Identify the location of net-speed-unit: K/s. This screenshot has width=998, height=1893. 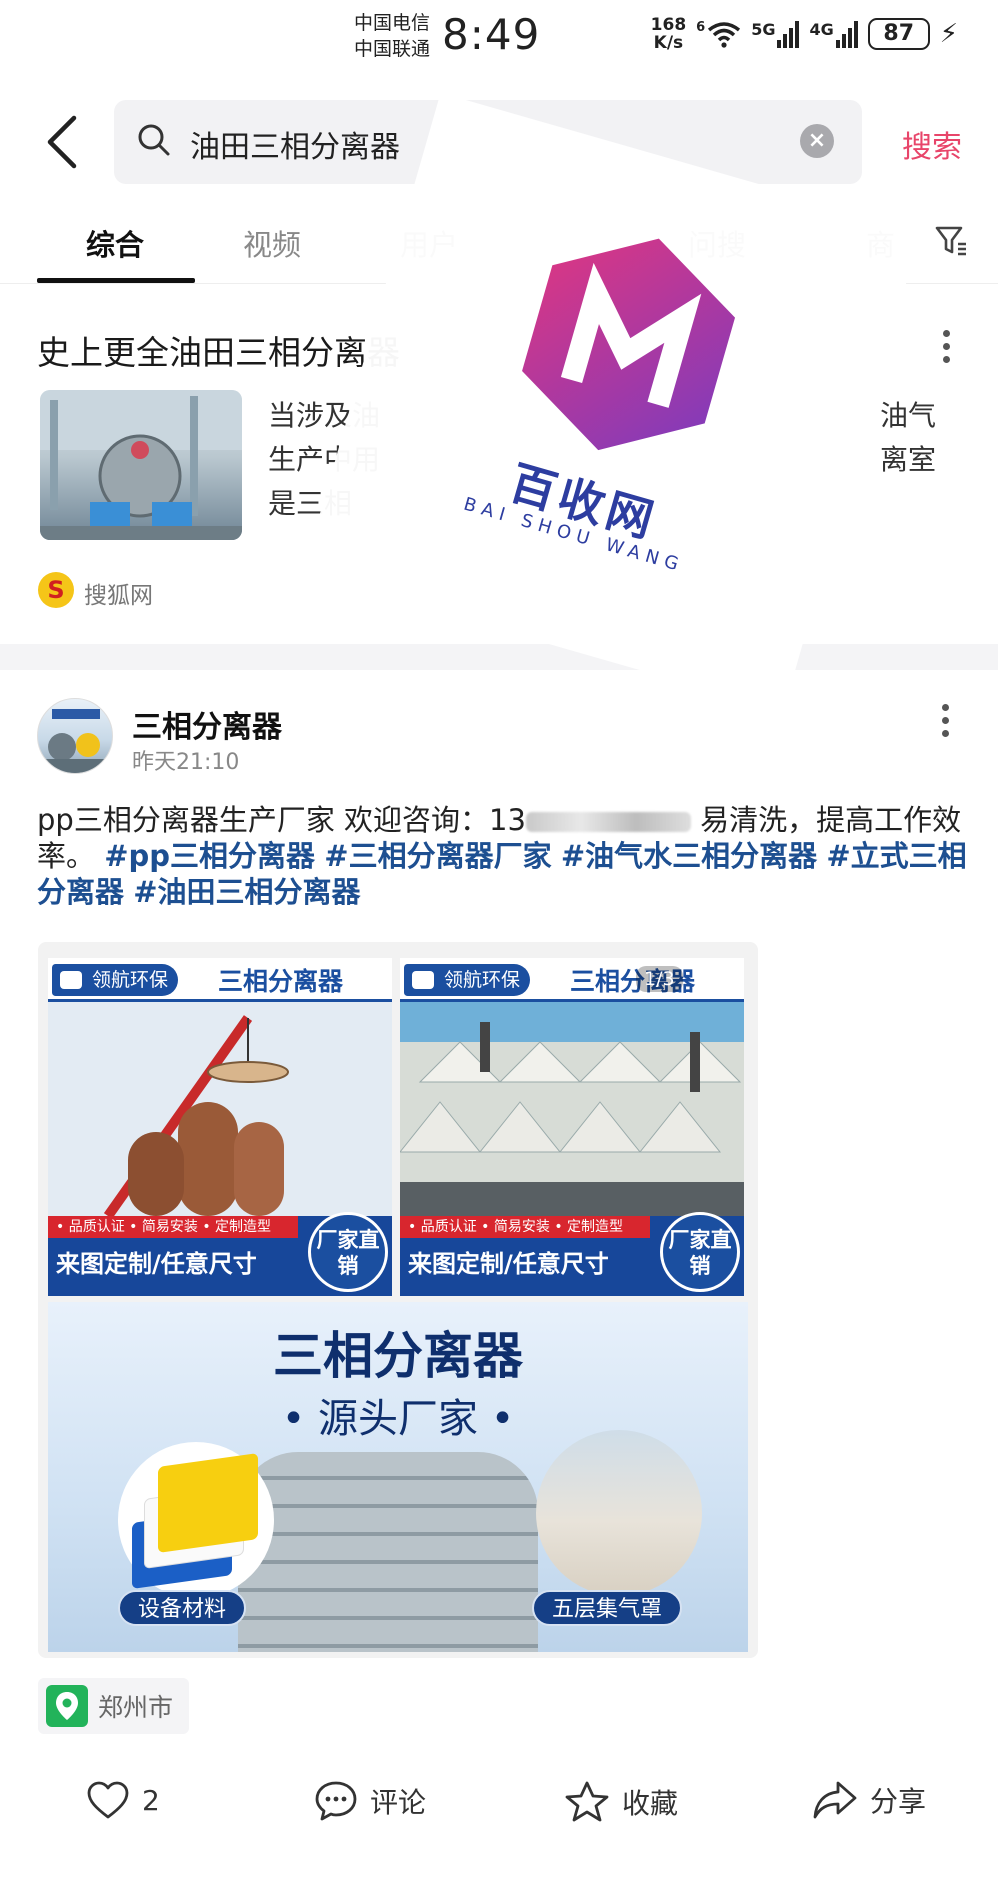
(668, 43).